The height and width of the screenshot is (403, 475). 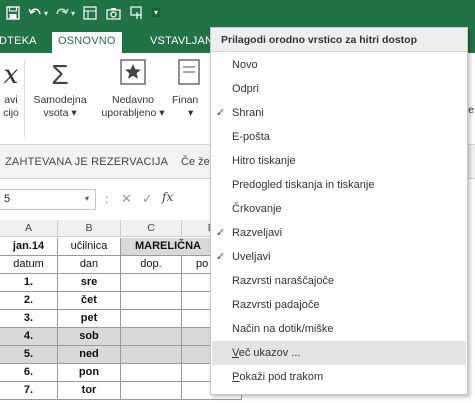 I want to click on menu-item-access-key: V, so click(x=235, y=353).